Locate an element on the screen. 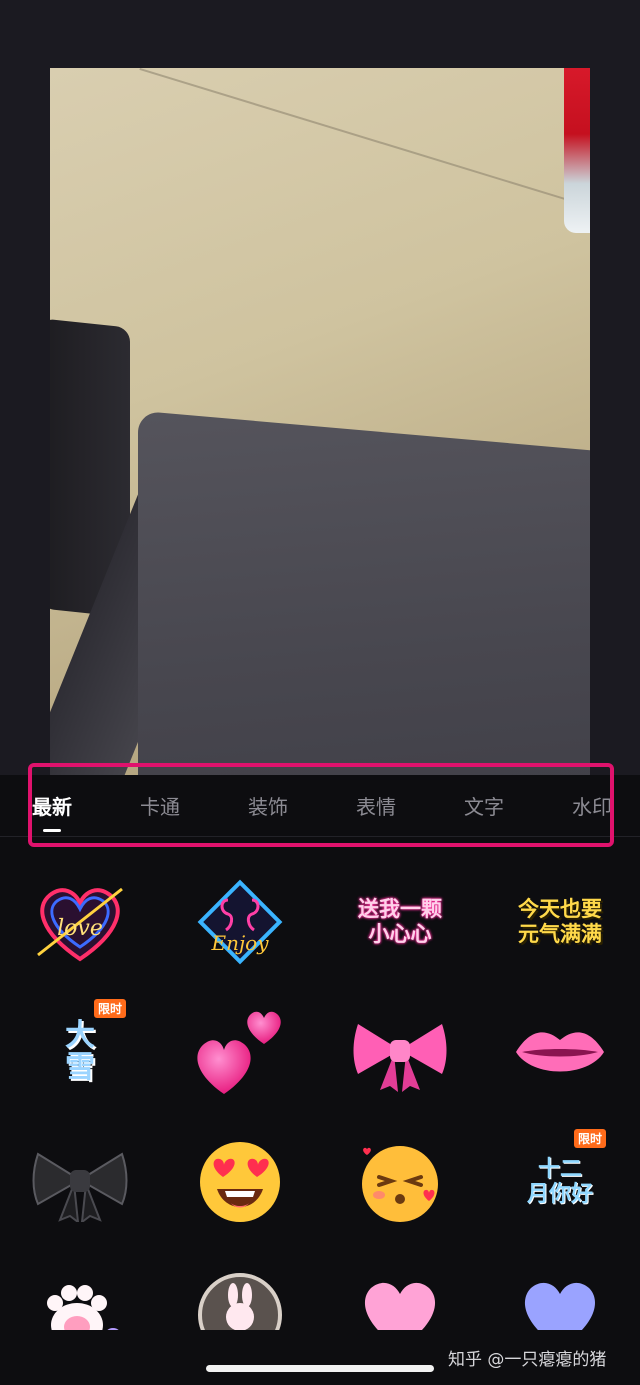 The width and height of the screenshot is (640, 1385). bottle is located at coordinates (577, 150).